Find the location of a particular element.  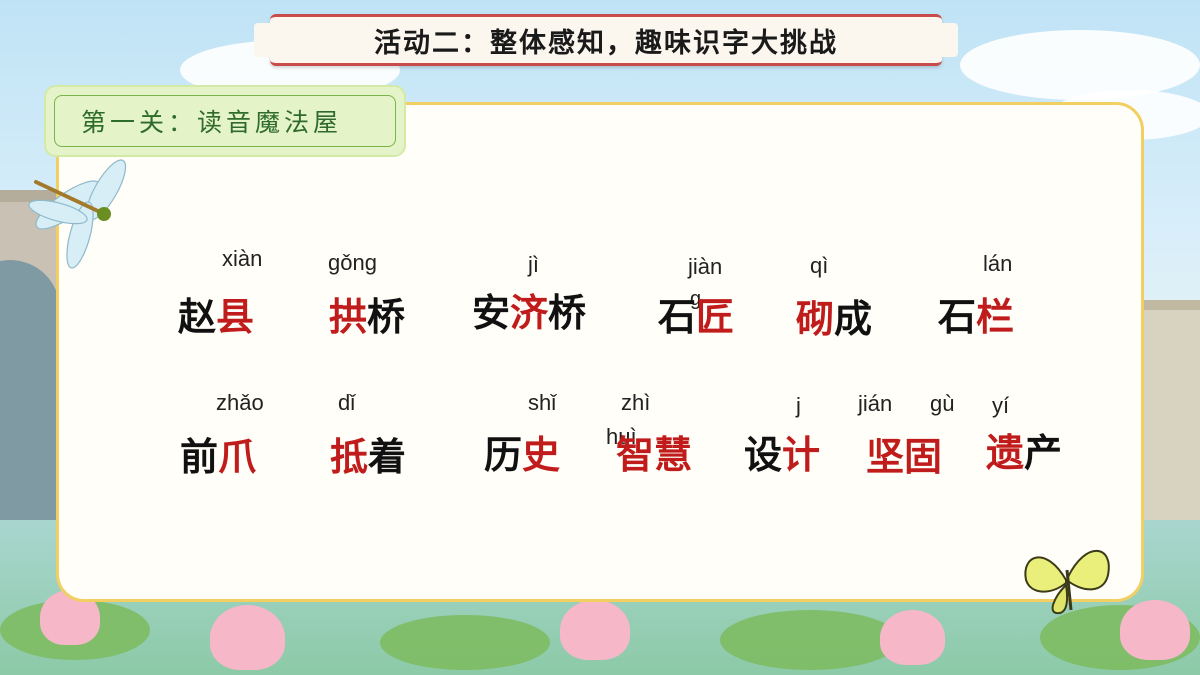

char-lan: 栏 is located at coordinates (995, 316).